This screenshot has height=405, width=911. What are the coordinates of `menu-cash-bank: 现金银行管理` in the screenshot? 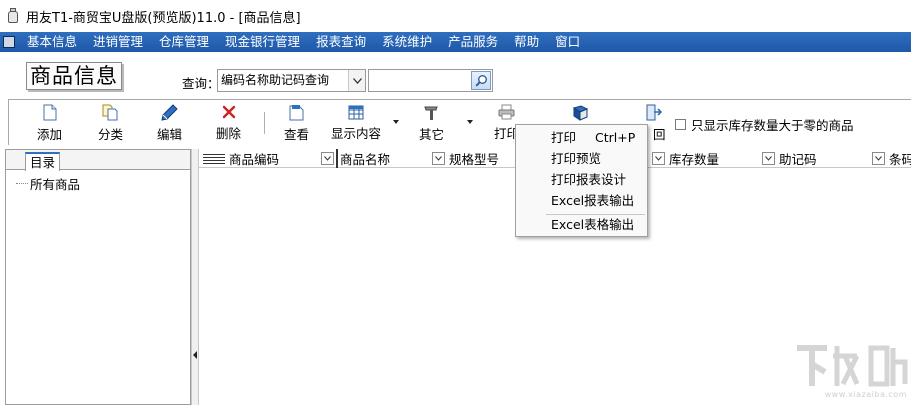 It's located at (262, 42).